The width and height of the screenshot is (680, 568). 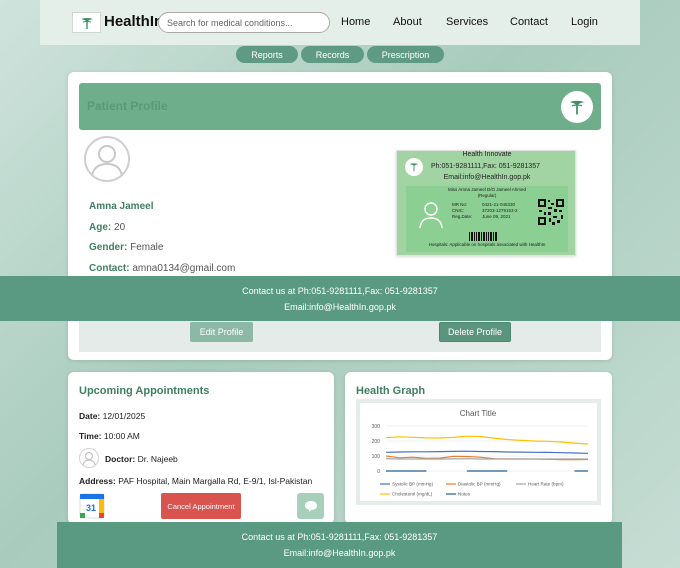 I want to click on profile-header: Patient Profile, so click(x=340, y=106).